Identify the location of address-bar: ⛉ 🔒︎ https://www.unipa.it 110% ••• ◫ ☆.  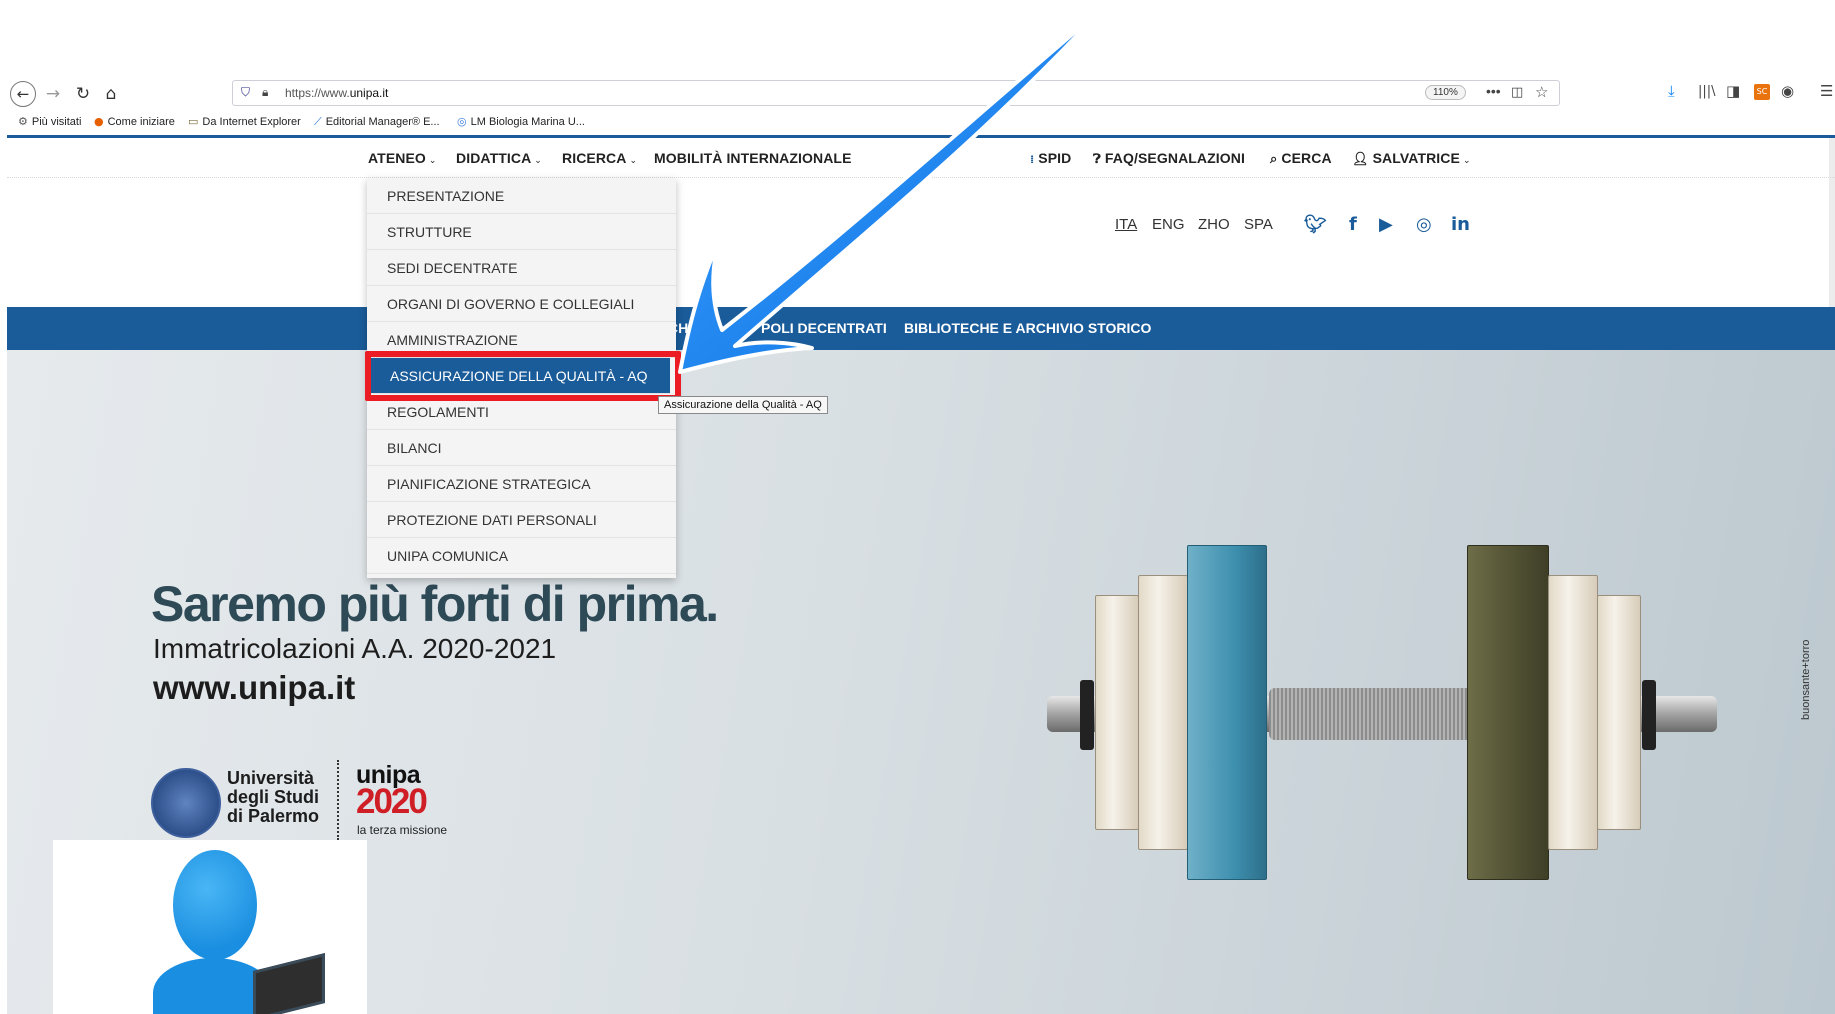
(896, 93).